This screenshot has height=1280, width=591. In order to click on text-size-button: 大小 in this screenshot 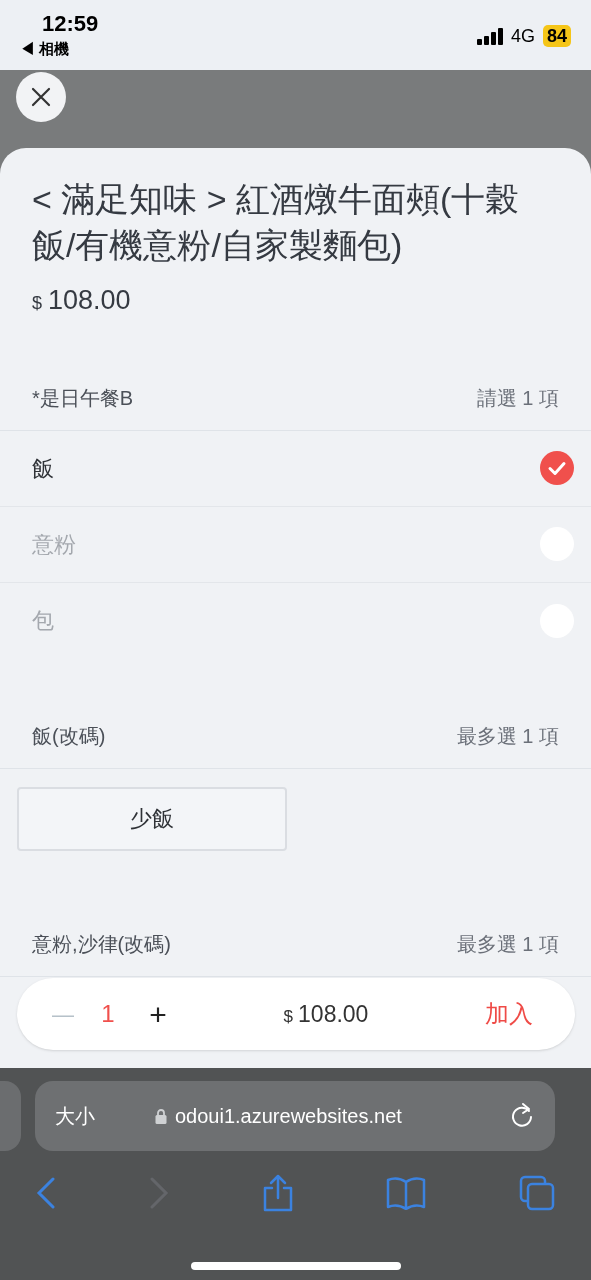, I will do `click(105, 1116)`.